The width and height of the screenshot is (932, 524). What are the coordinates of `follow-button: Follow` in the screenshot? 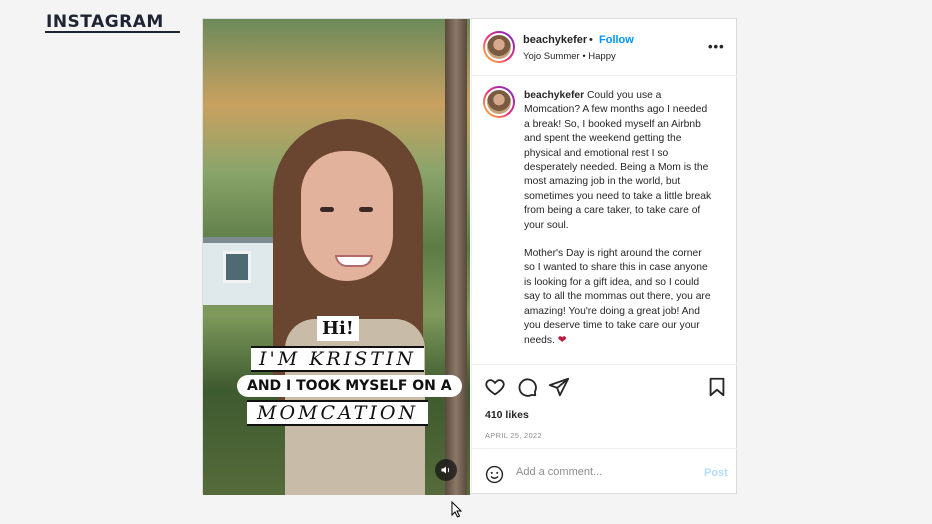 It's located at (616, 40).